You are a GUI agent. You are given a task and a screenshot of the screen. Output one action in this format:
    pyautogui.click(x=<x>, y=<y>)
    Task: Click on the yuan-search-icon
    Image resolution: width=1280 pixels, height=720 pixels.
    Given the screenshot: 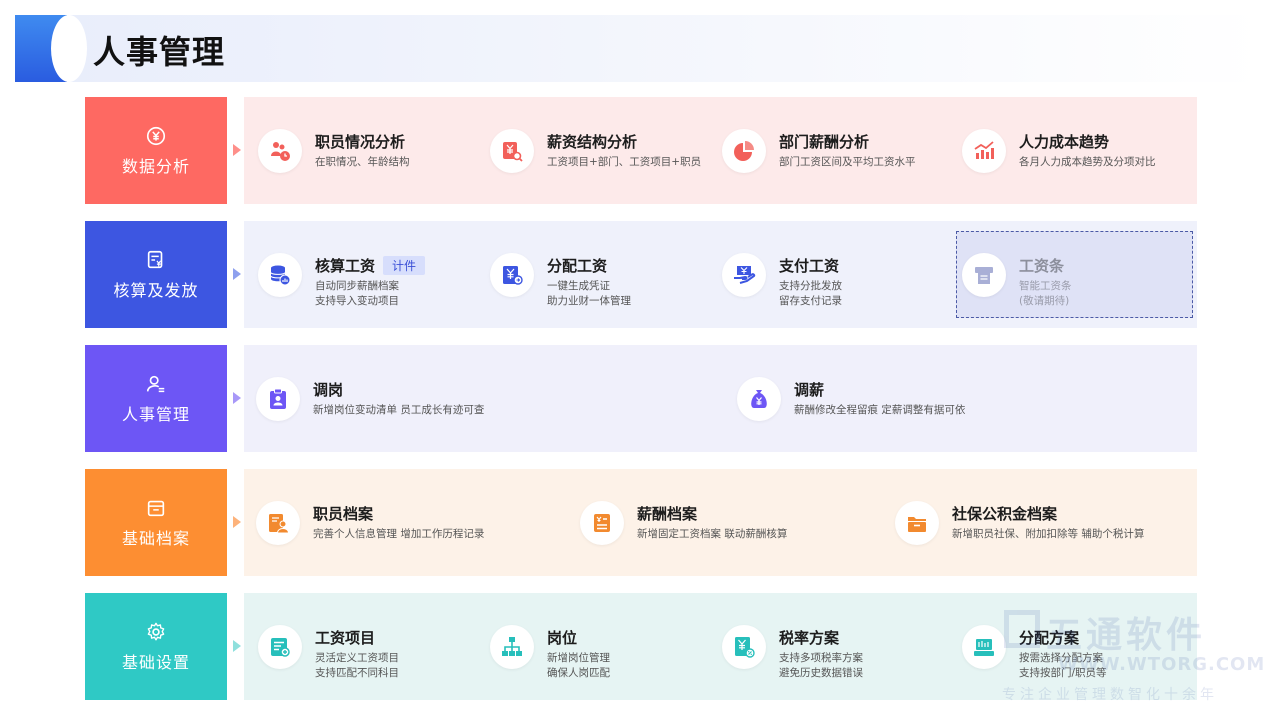 What is the action you would take?
    pyautogui.click(x=513, y=152)
    